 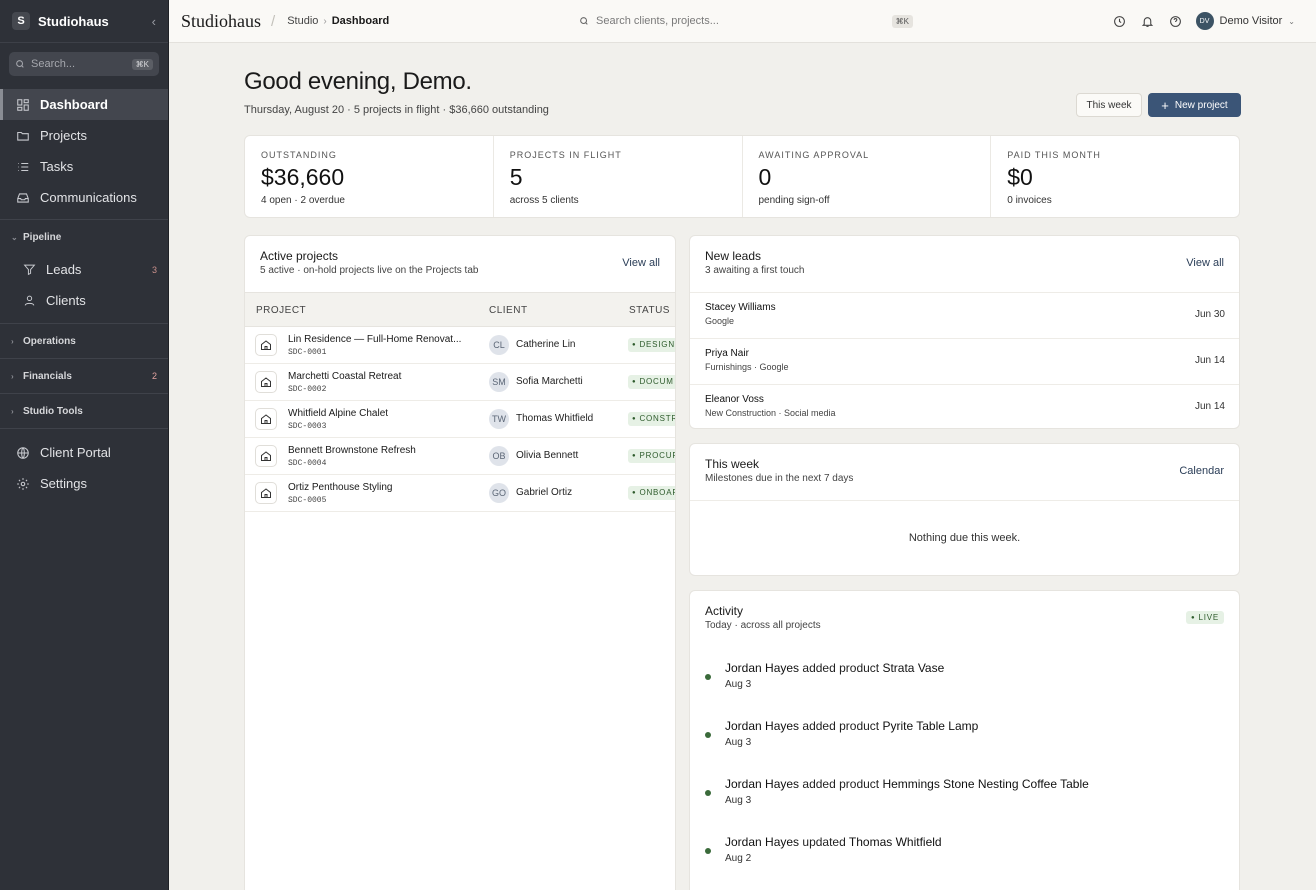 What do you see at coordinates (499, 345) in the screenshot?
I see `client-avatar: CL` at bounding box center [499, 345].